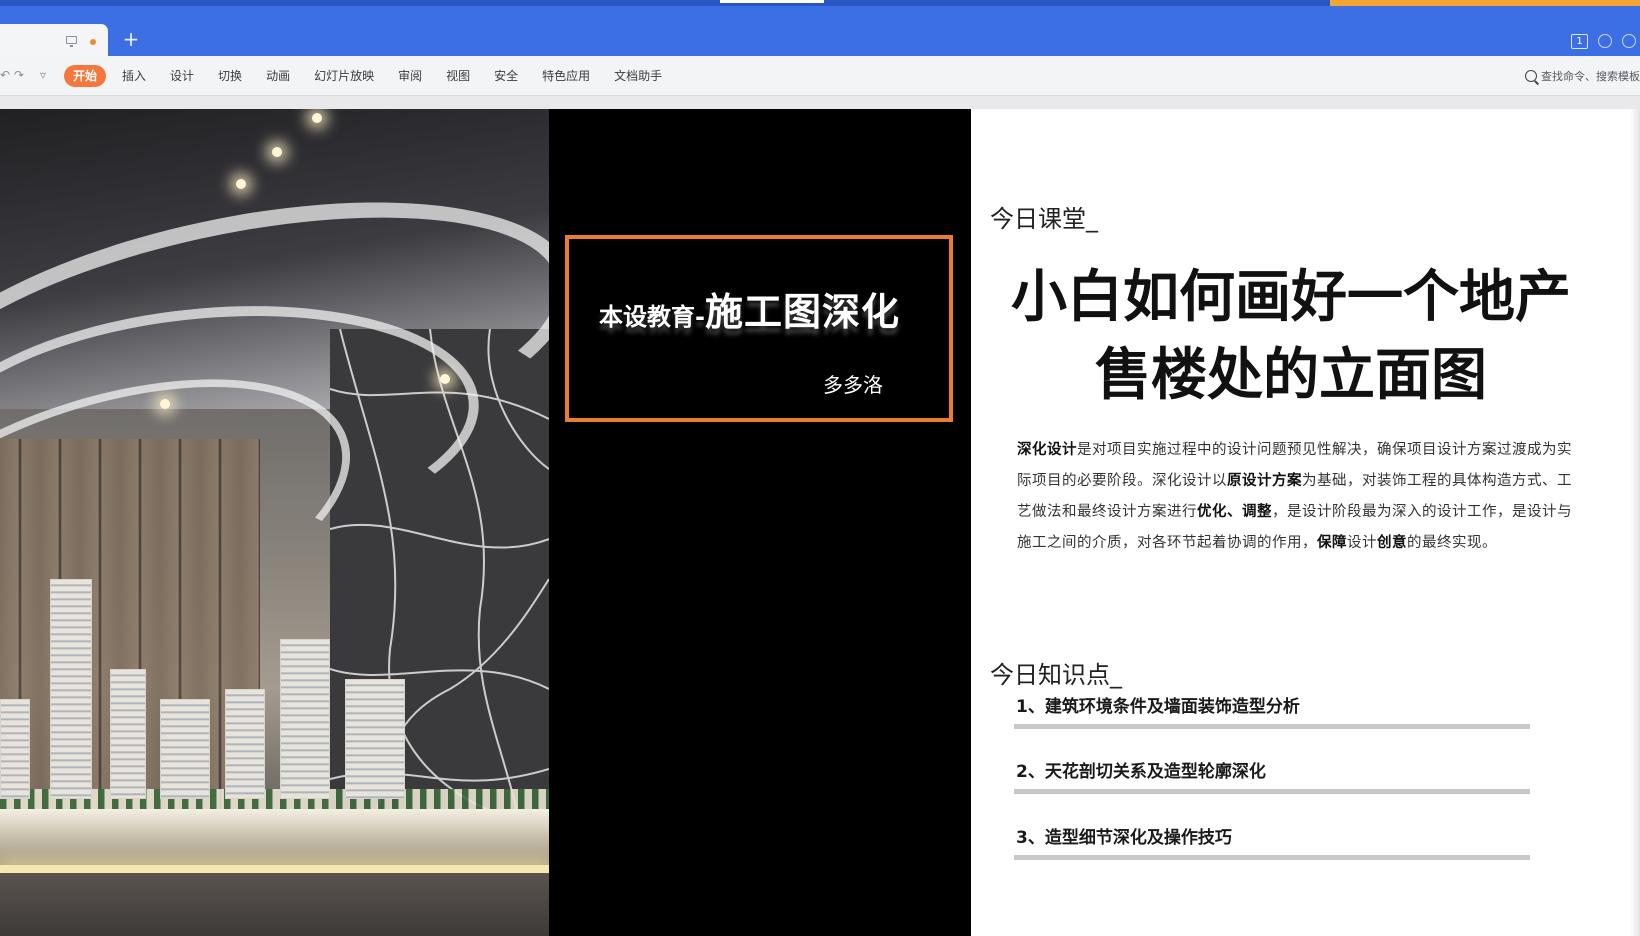  What do you see at coordinates (772, 1) in the screenshot?
I see `active-window-indicator` at bounding box center [772, 1].